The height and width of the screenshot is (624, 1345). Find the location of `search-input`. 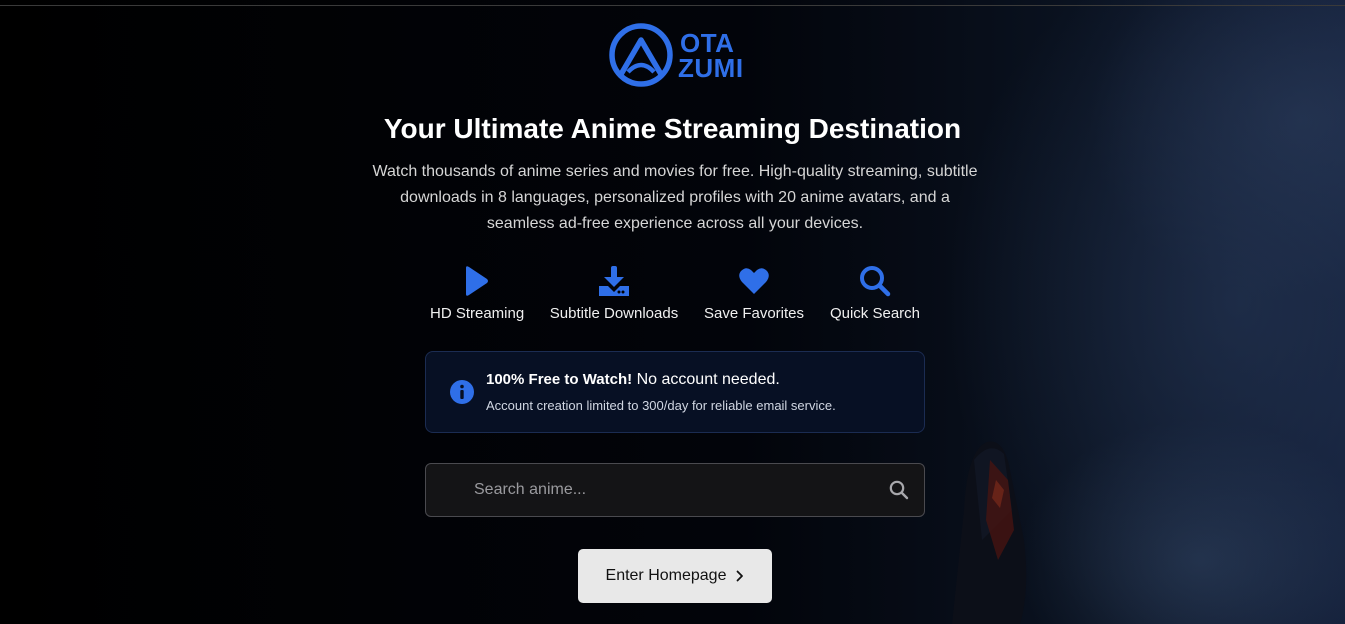

search-input is located at coordinates (675, 490).